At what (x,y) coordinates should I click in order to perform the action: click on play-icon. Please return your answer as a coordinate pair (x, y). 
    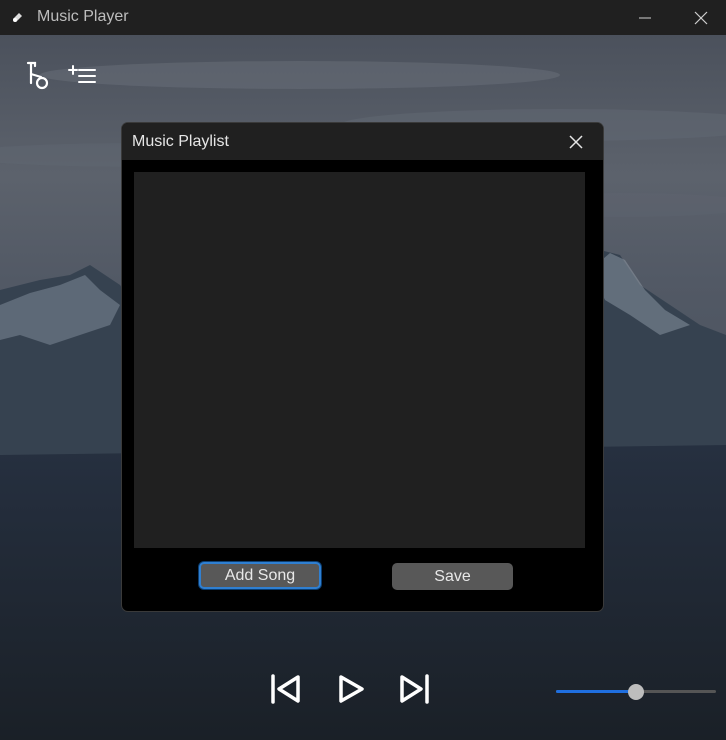
    Looking at the image, I should click on (351, 689).